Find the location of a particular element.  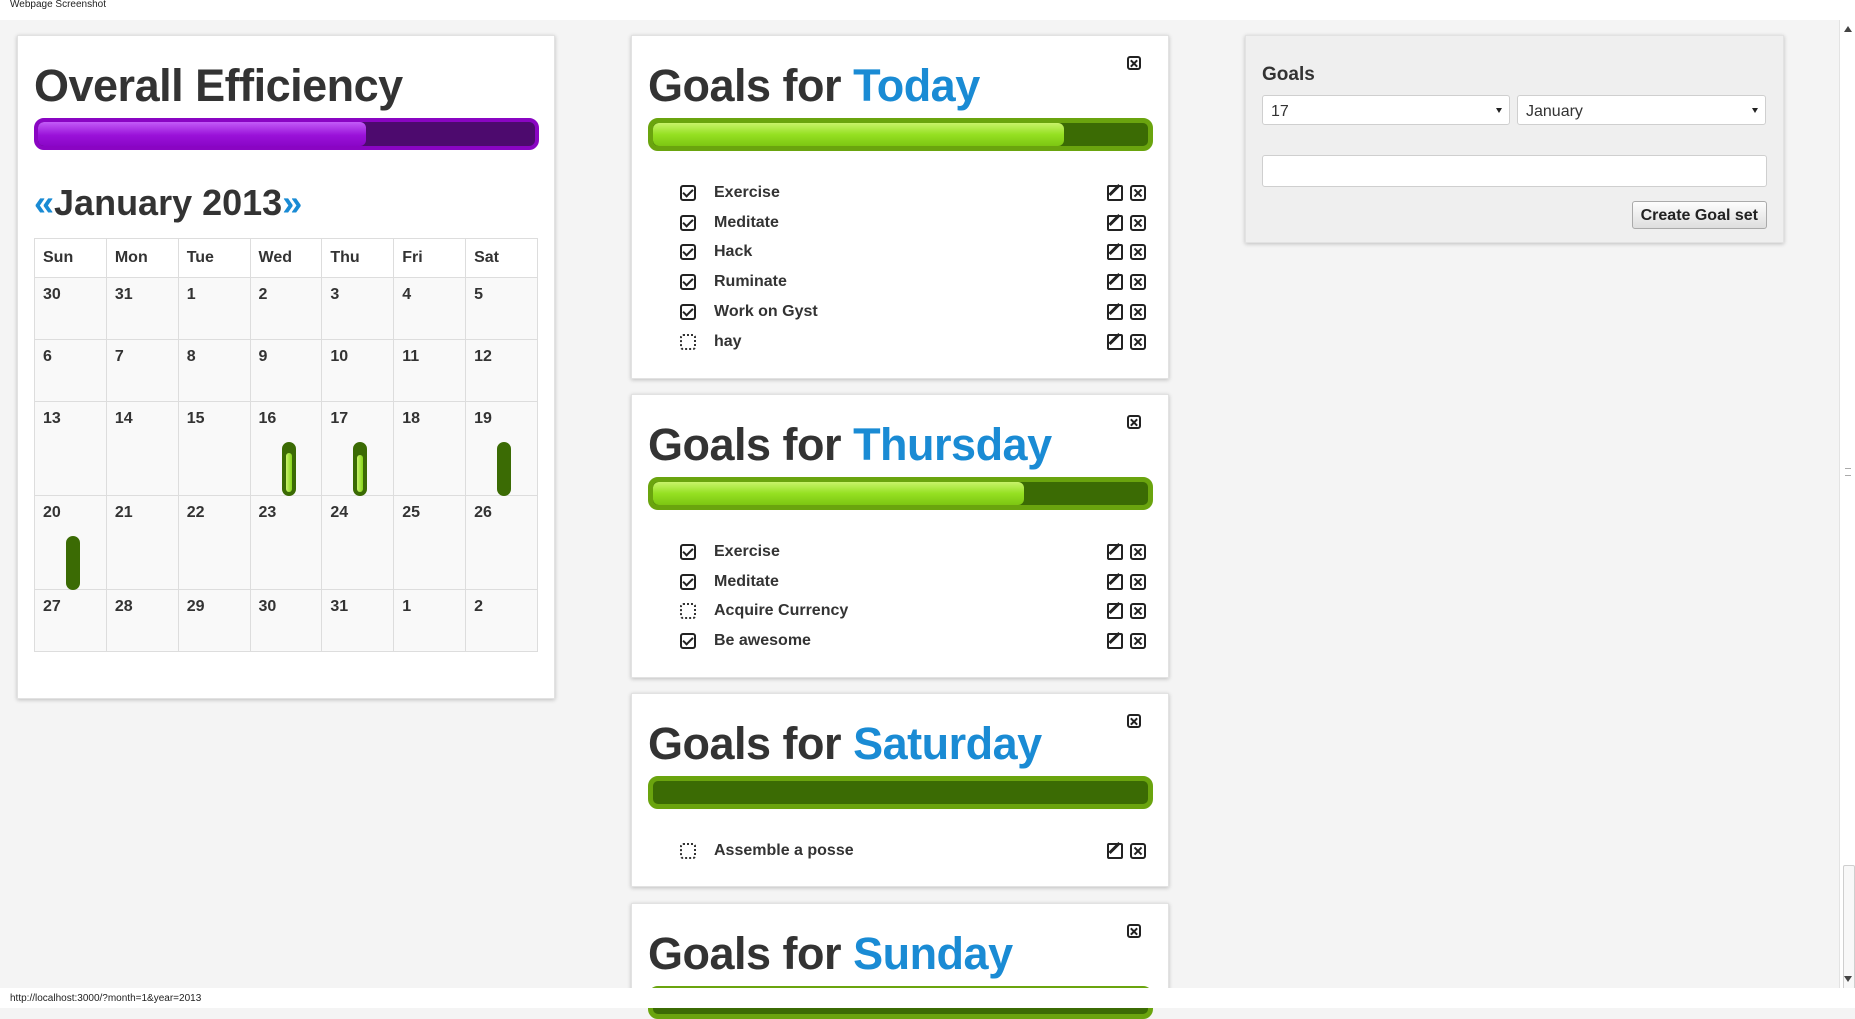

goal-item: Be awesome is located at coordinates (900, 642).